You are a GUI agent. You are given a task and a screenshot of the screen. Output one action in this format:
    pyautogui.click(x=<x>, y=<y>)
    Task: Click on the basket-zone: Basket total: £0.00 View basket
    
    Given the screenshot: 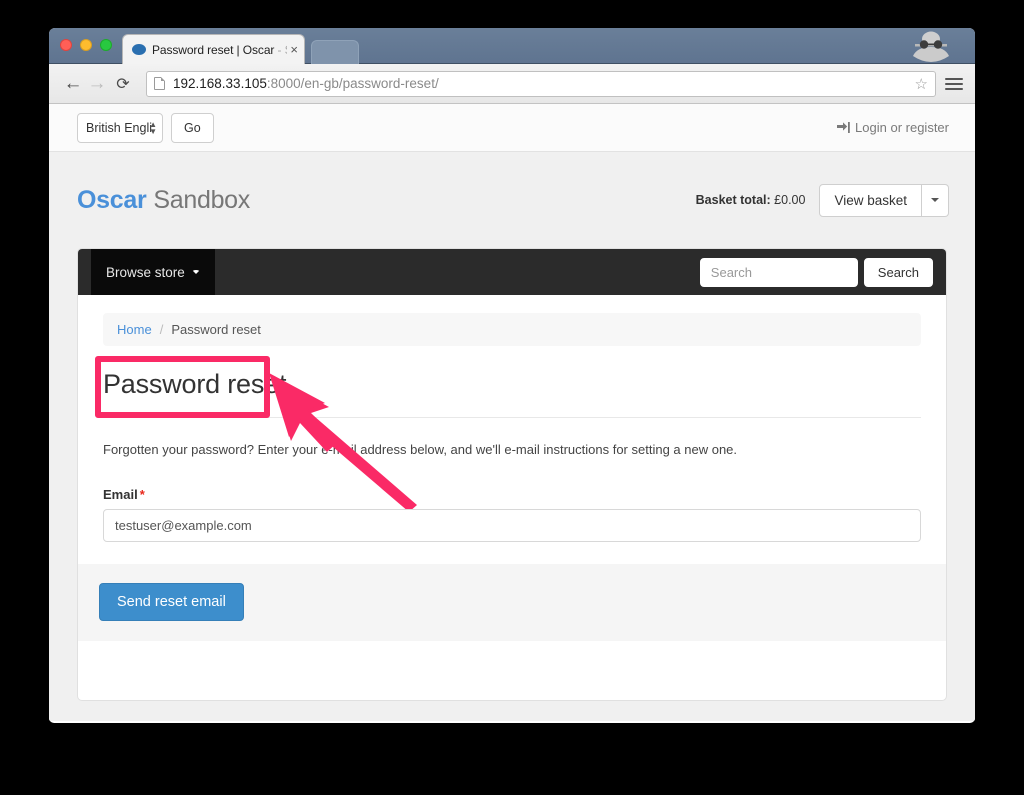 What is the action you would take?
    pyautogui.click(x=822, y=200)
    